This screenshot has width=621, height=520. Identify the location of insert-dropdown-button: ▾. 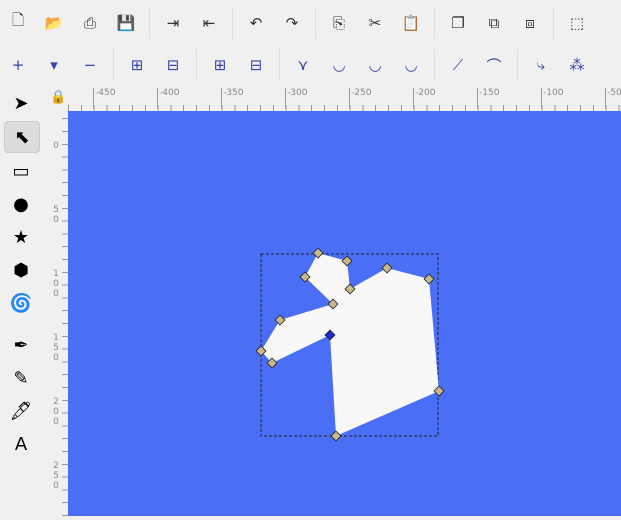
(54, 65).